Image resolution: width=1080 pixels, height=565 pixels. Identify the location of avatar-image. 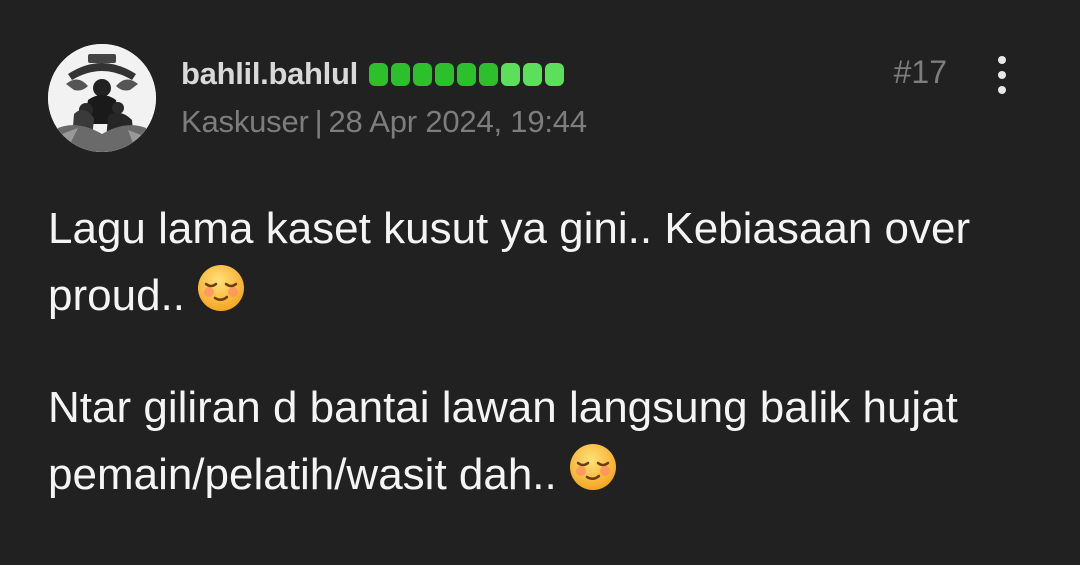
(102, 98).